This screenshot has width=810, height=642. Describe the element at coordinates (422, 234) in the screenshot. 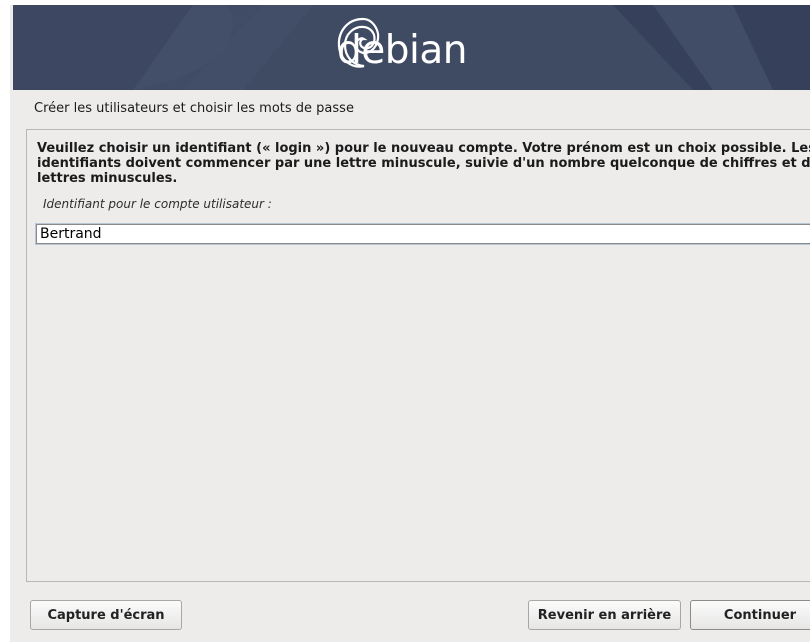

I see `username-input: Bertrand` at that location.